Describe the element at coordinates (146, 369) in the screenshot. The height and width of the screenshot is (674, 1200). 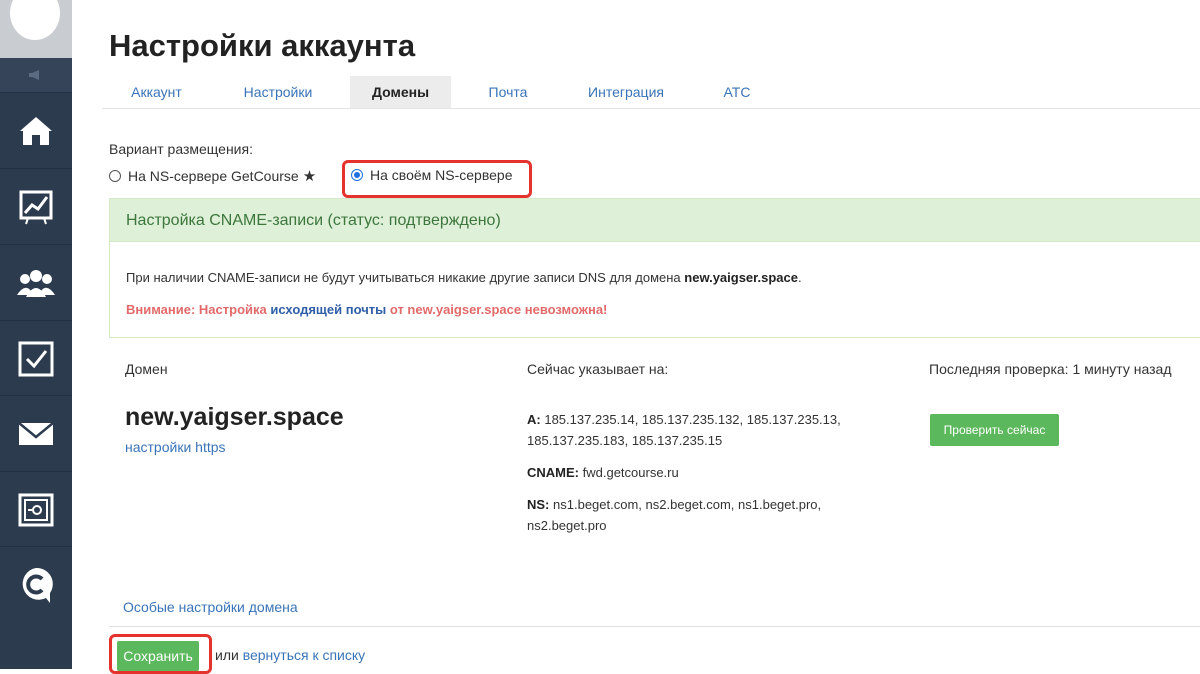
I see `col-domain-header: Домен` at that location.